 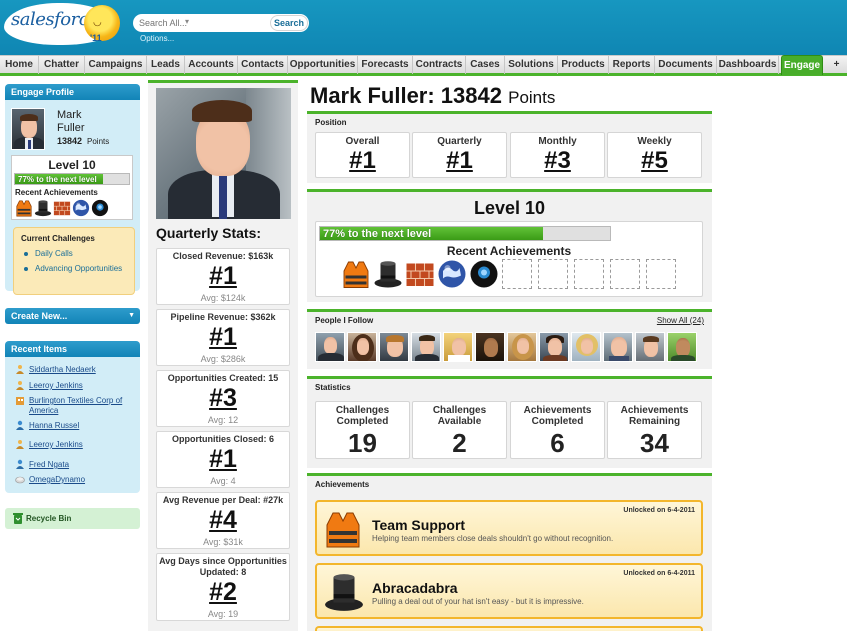 What do you see at coordinates (223, 481) in the screenshot?
I see `stat-average: Avg: 4` at bounding box center [223, 481].